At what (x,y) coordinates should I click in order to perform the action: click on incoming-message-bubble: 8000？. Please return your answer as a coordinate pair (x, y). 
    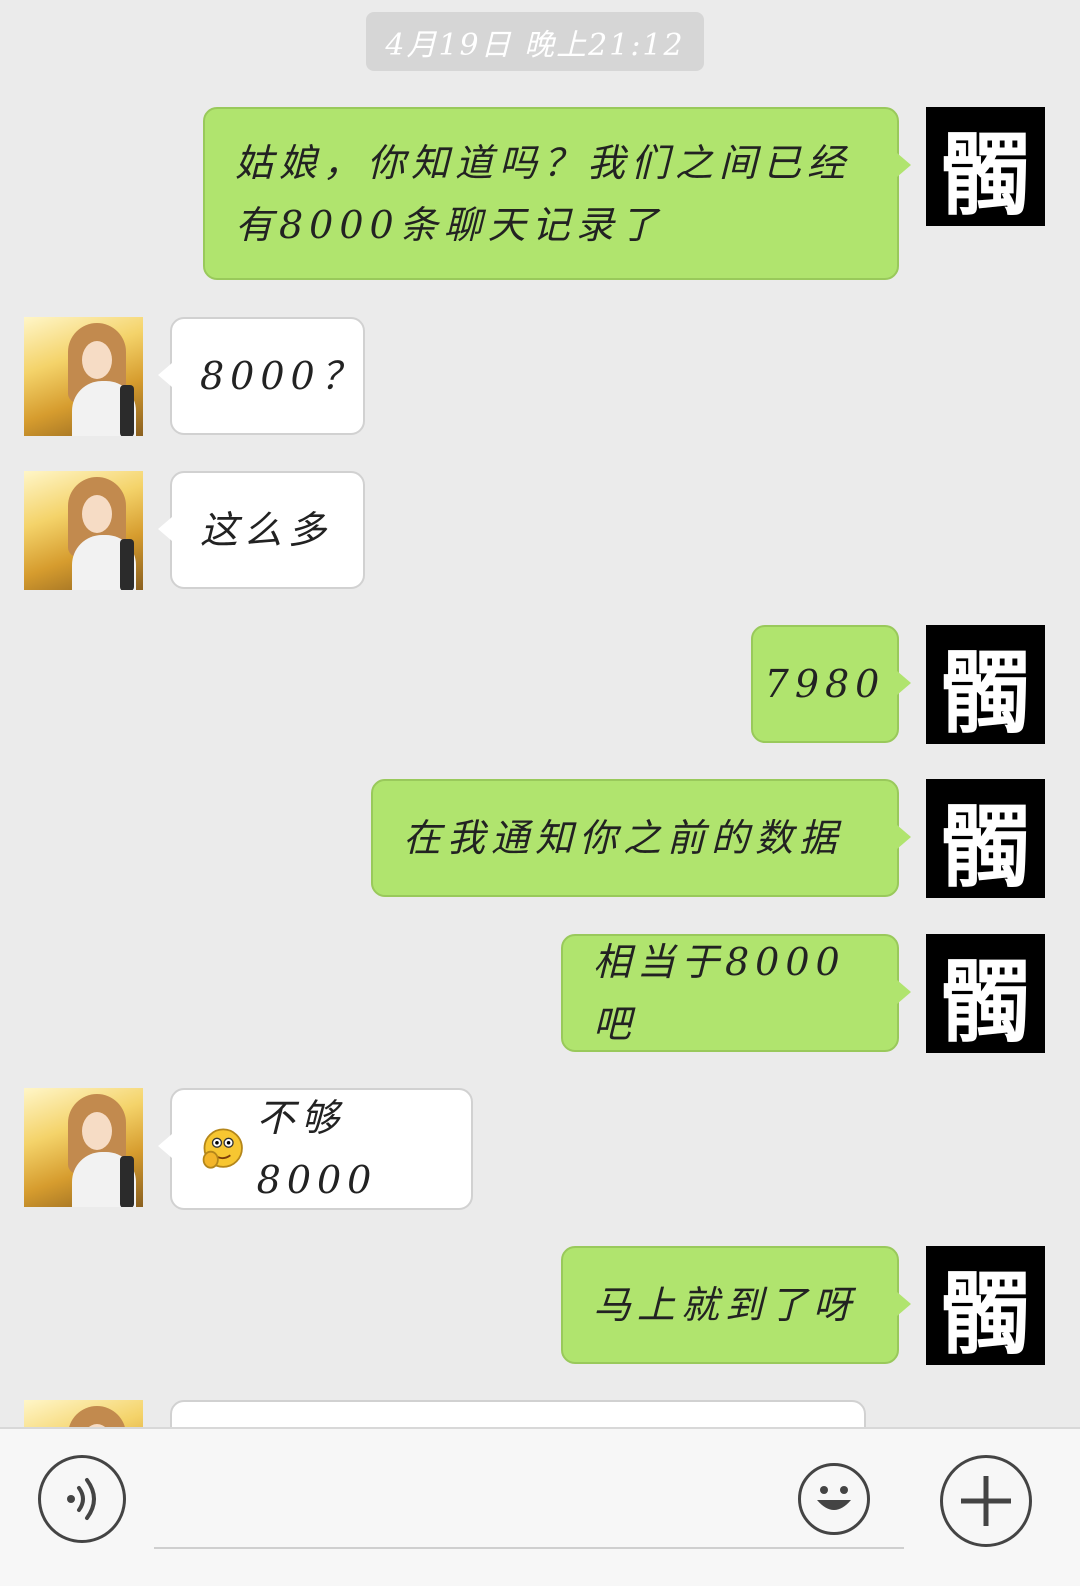
    Looking at the image, I should click on (261, 376).